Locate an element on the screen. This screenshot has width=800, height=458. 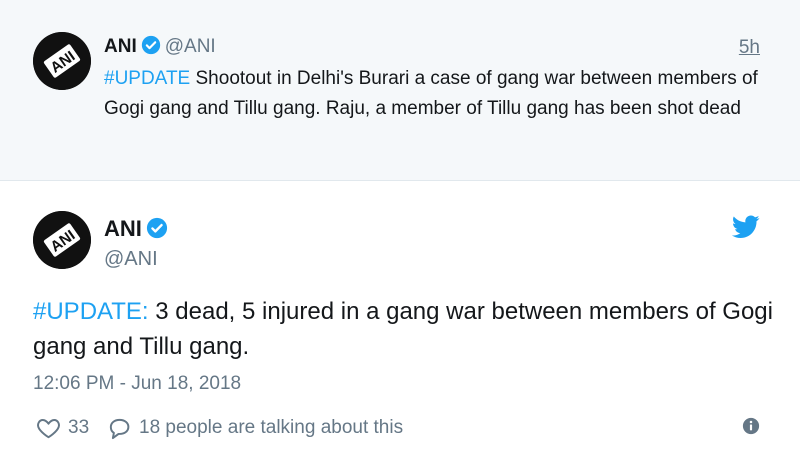
parent-tweet-header: ANI @ANI is located at coordinates (160, 46).